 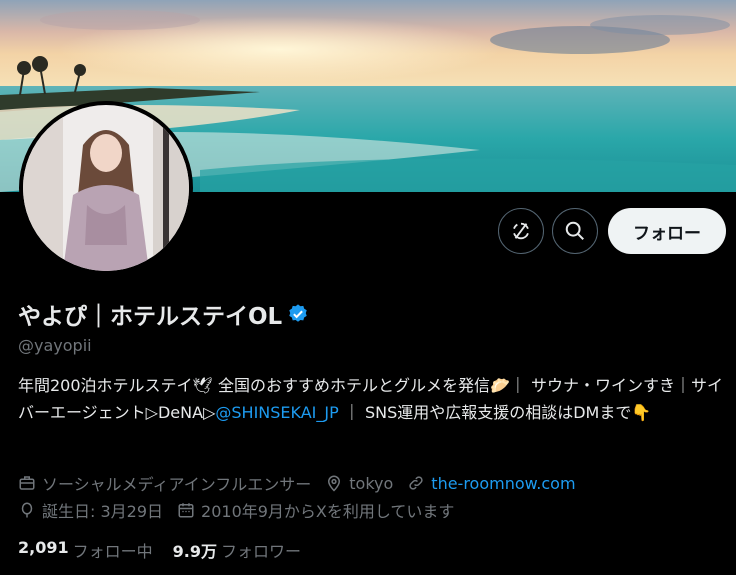 I want to click on link-icon, so click(x=416, y=483).